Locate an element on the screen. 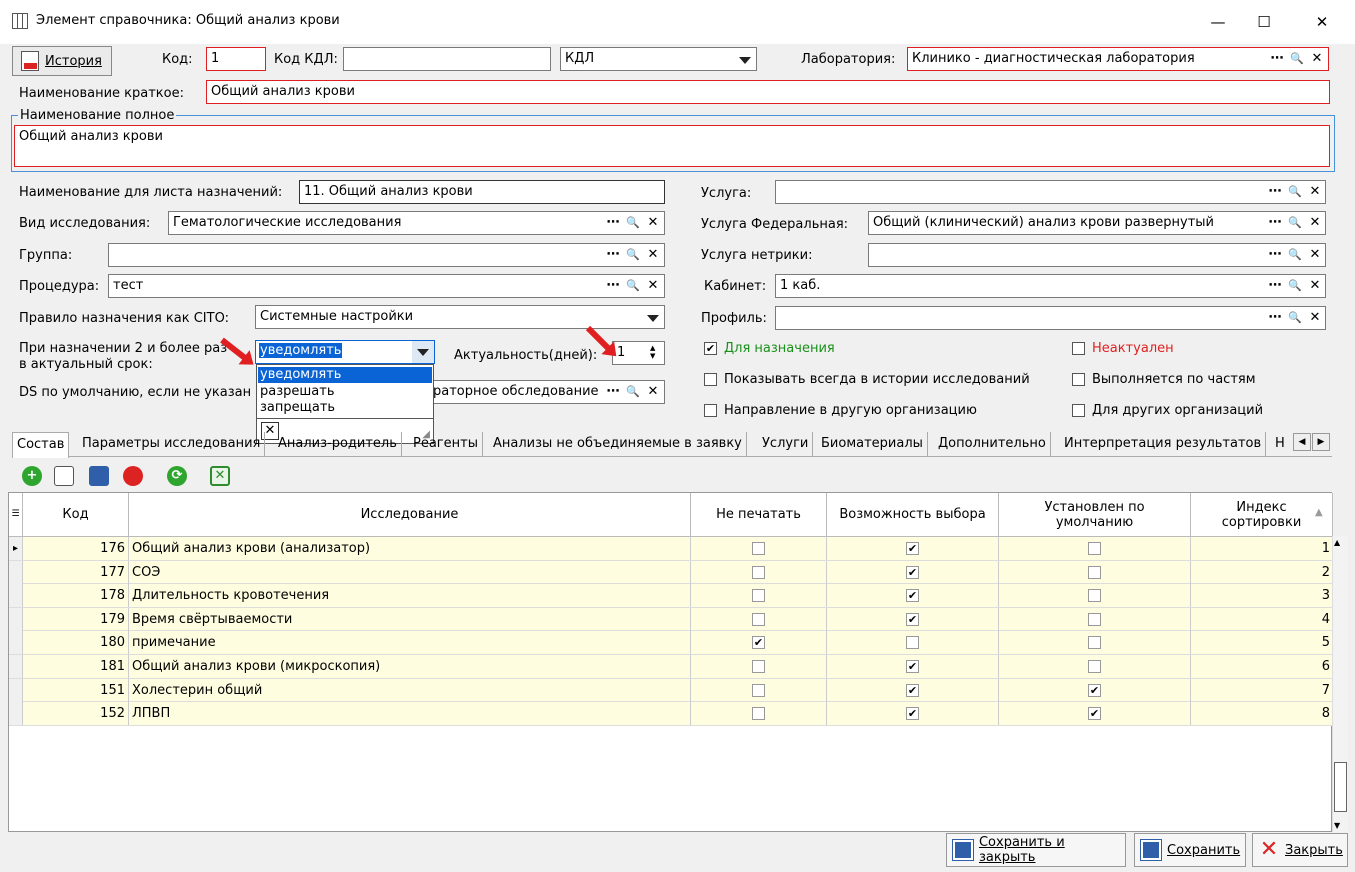  cell-default-checkbox: ✔ is located at coordinates (1094, 714).